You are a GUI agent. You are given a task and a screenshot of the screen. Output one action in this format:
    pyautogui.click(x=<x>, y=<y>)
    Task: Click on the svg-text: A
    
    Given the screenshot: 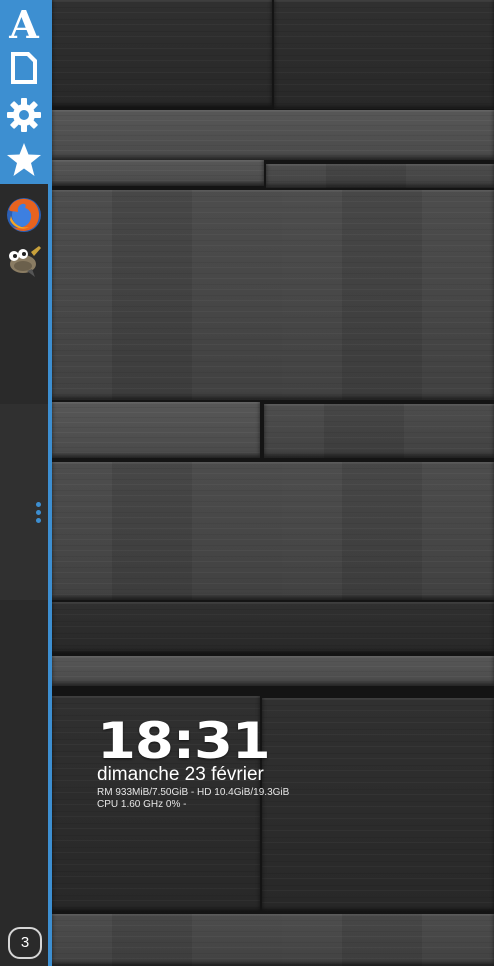 What is the action you would take?
    pyautogui.click(x=23, y=24)
    